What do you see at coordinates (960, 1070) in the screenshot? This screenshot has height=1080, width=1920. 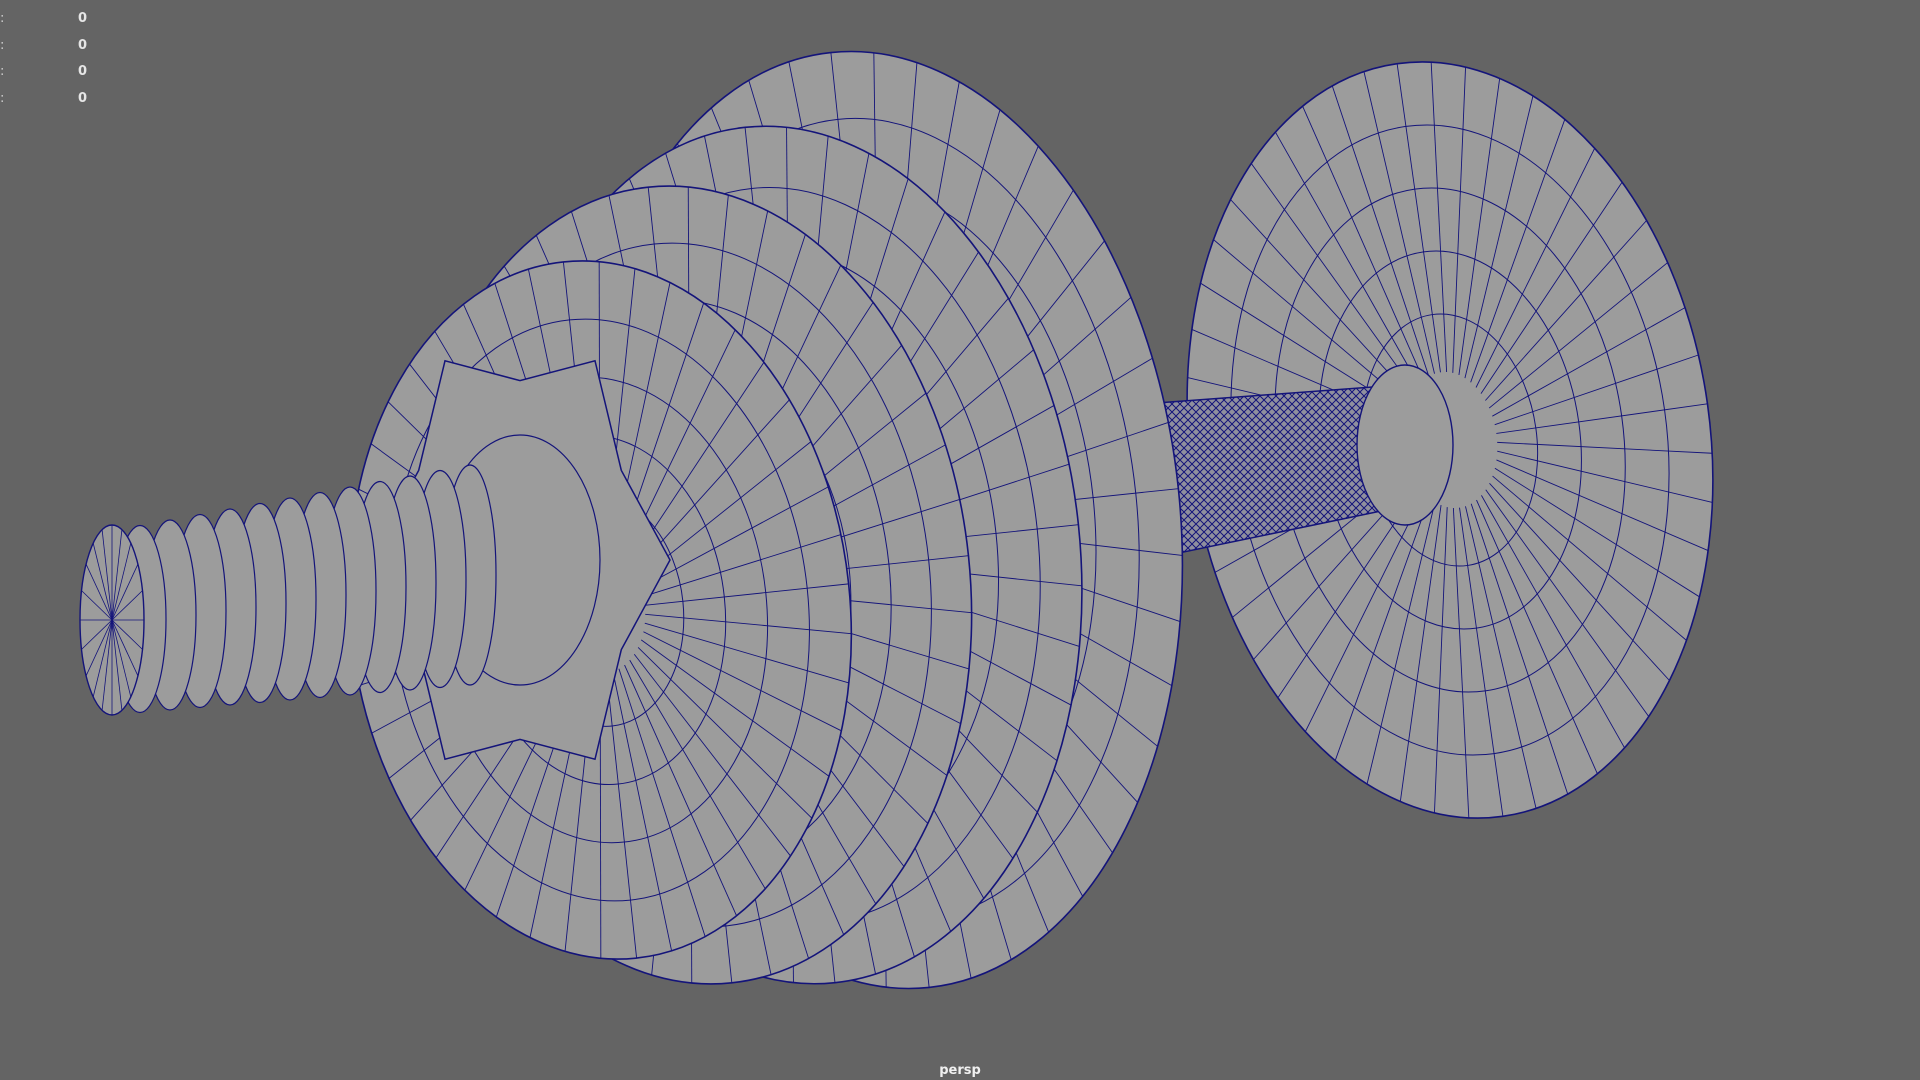 I see `camera-name-label: persp` at bounding box center [960, 1070].